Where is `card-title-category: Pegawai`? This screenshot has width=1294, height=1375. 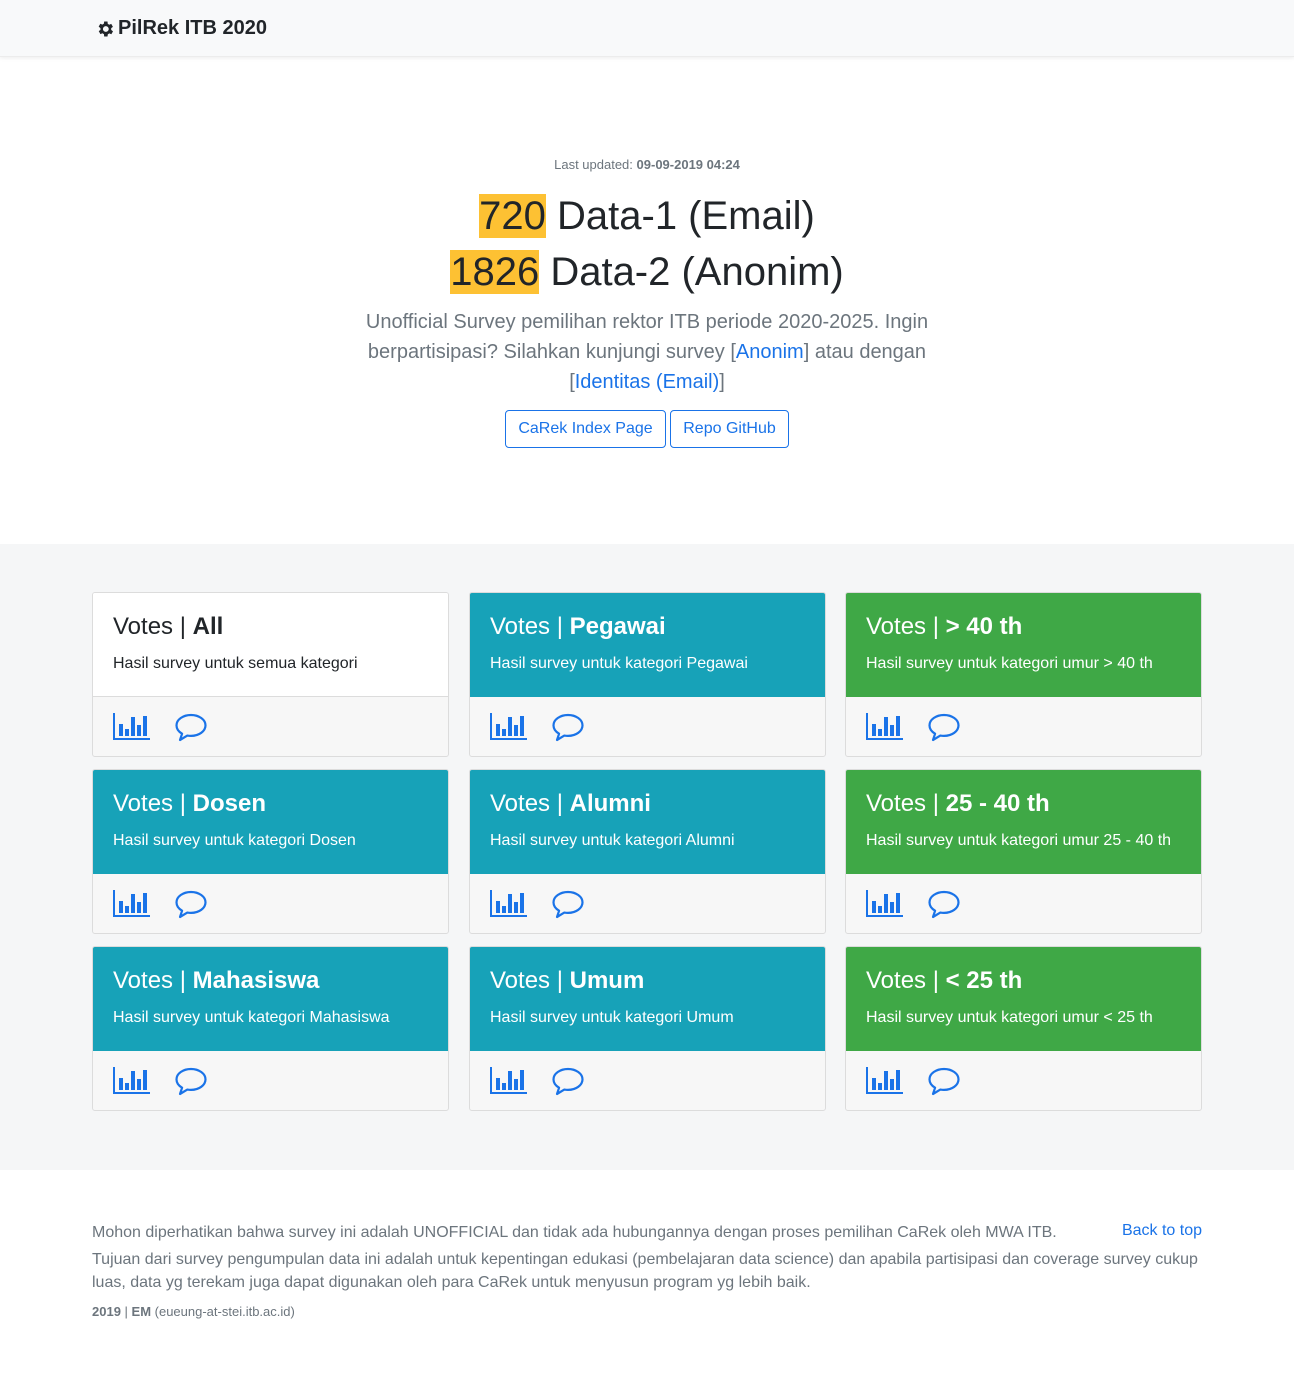
card-title-category: Pegawai is located at coordinates (617, 626).